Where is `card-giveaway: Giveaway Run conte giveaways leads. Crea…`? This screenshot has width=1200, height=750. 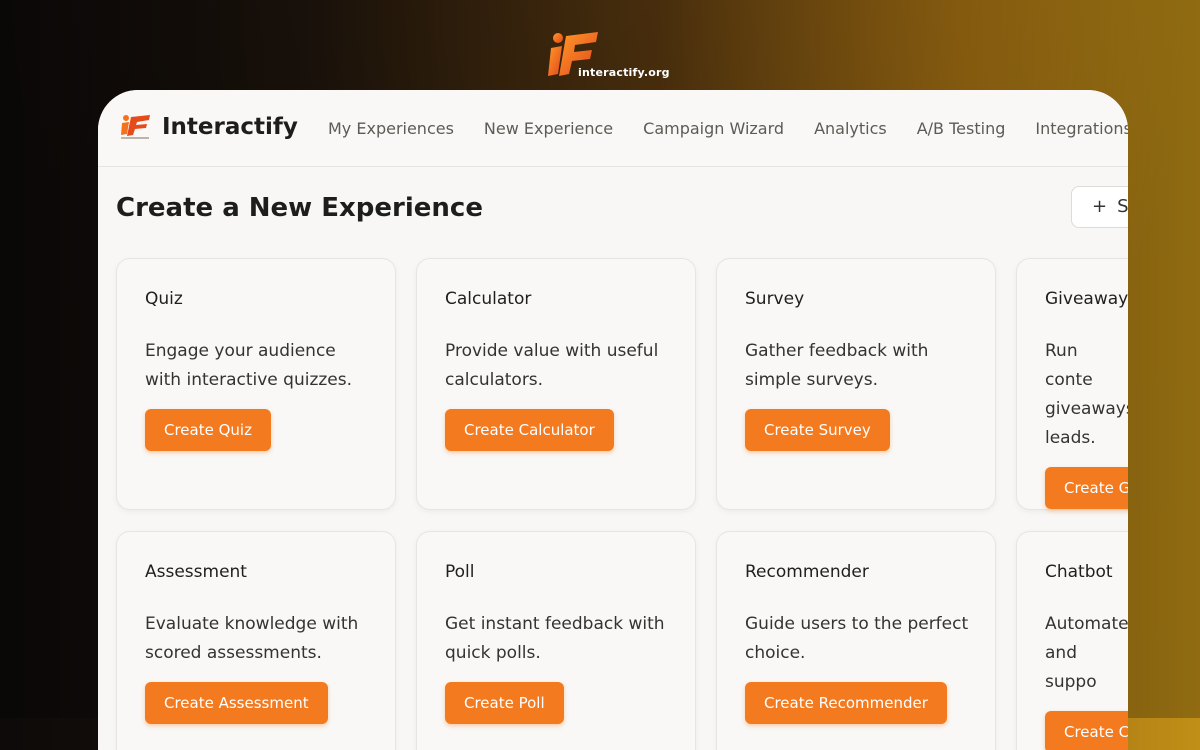
card-giveaway: Giveaway Run conte giveaways leads. Crea… is located at coordinates (1072, 384).